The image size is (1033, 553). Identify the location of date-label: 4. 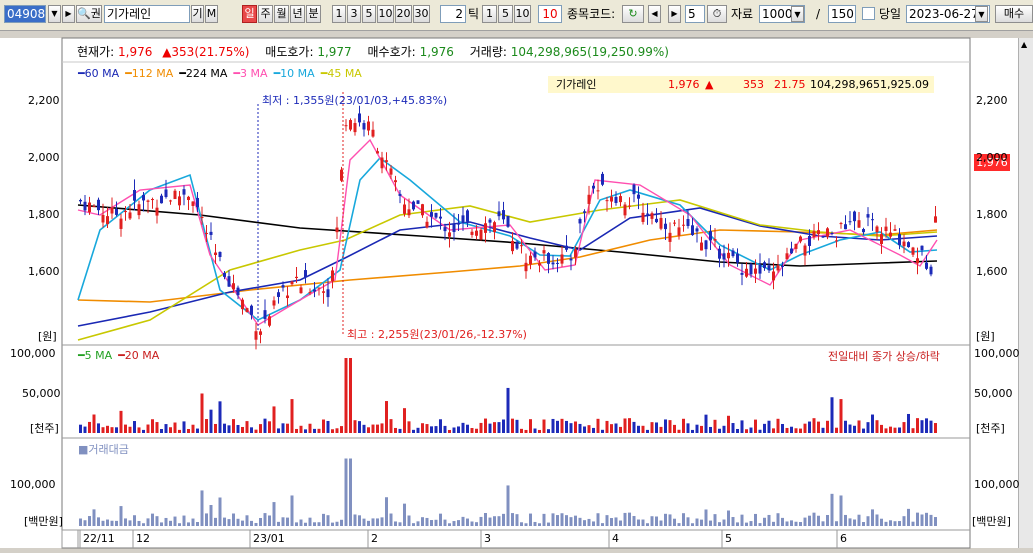
(615, 538).